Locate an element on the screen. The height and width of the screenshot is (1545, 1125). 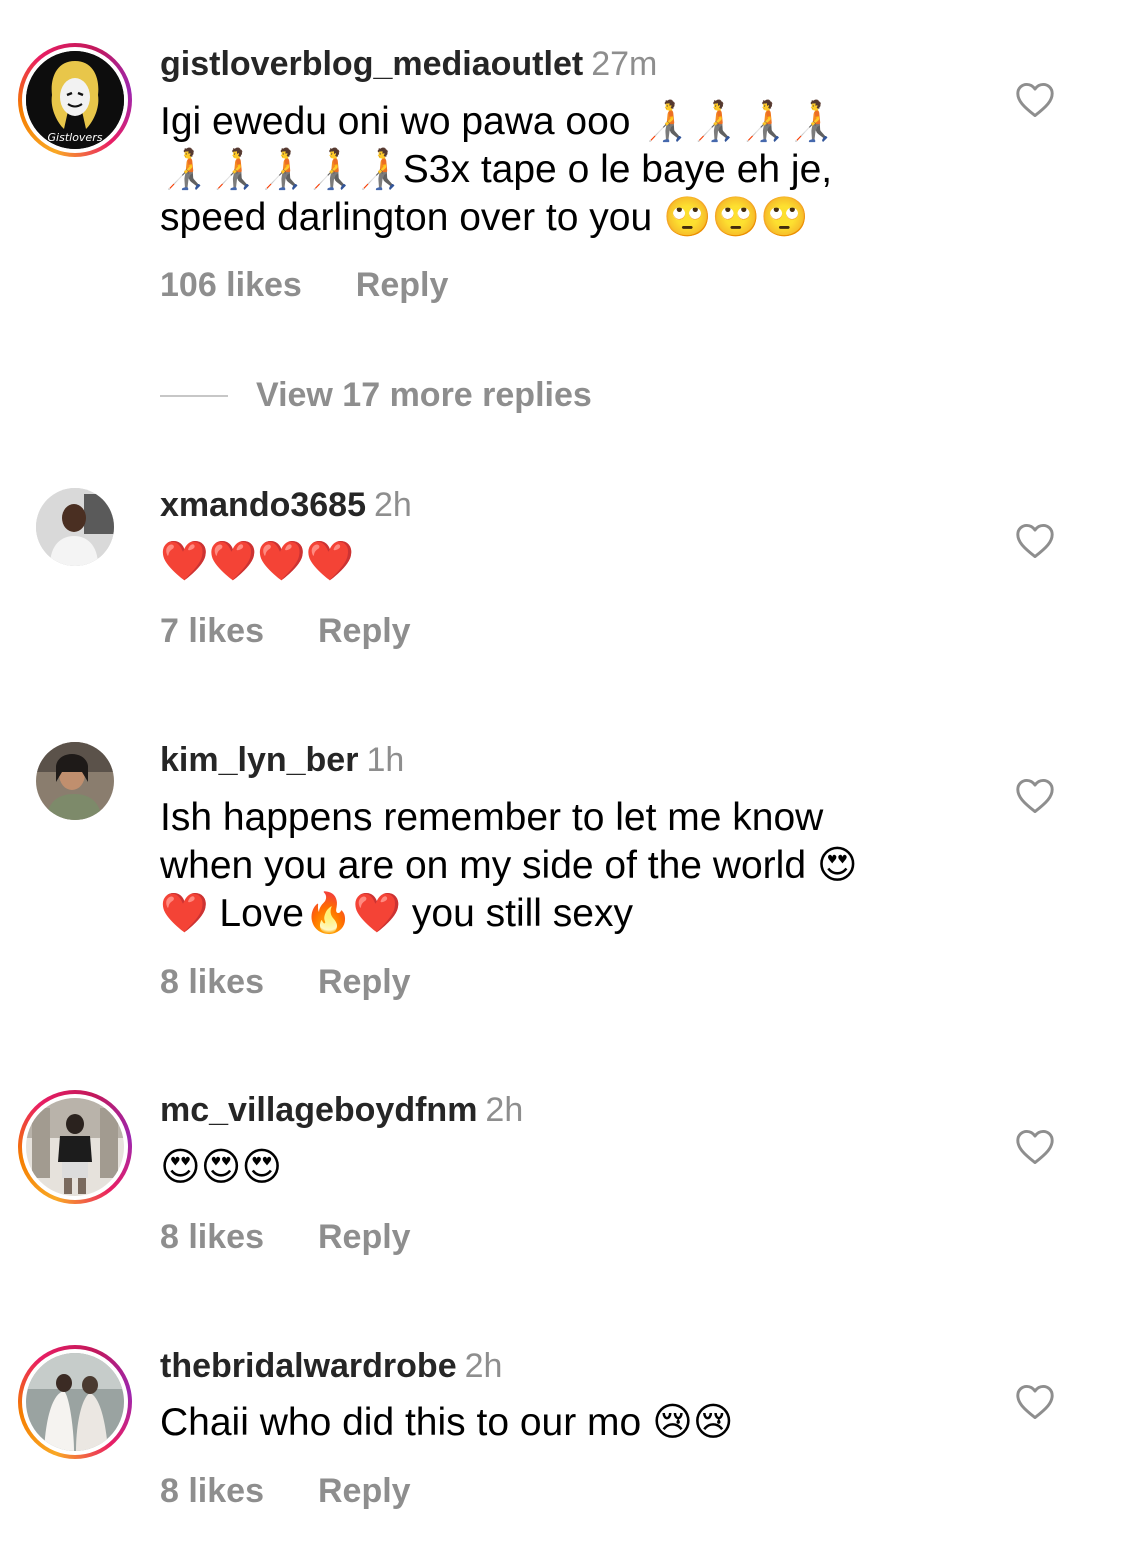
comment-header: thebridalwardrobe 2h is located at coordinates (331, 1366).